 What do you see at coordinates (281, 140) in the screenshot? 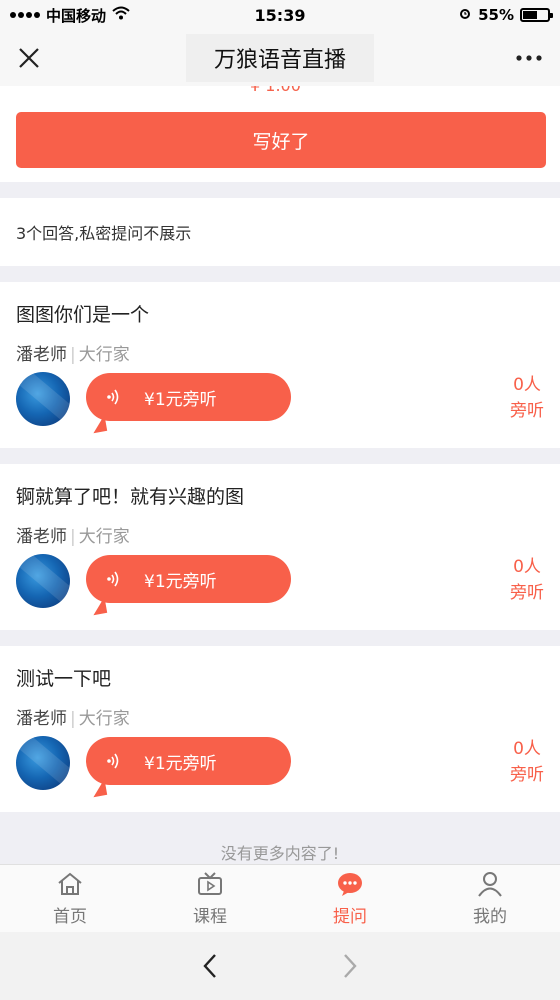
I see `submit-button: 写好了` at bounding box center [281, 140].